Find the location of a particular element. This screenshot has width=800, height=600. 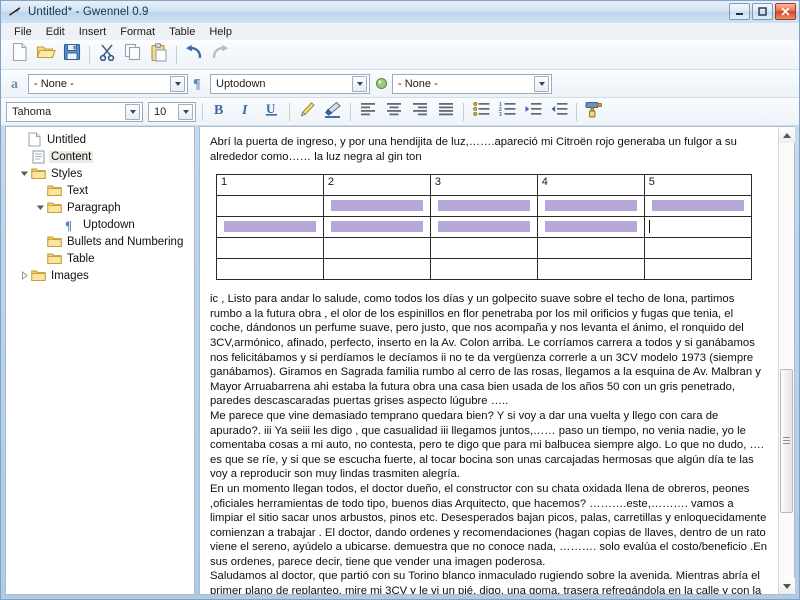

new-document-button is located at coordinates (20, 54).